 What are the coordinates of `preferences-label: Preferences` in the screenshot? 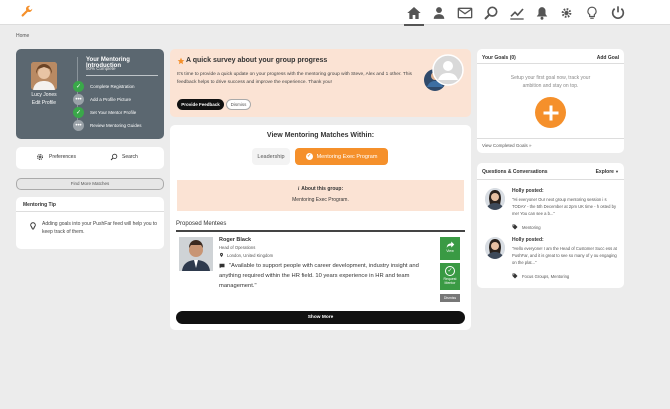 It's located at (62, 157).